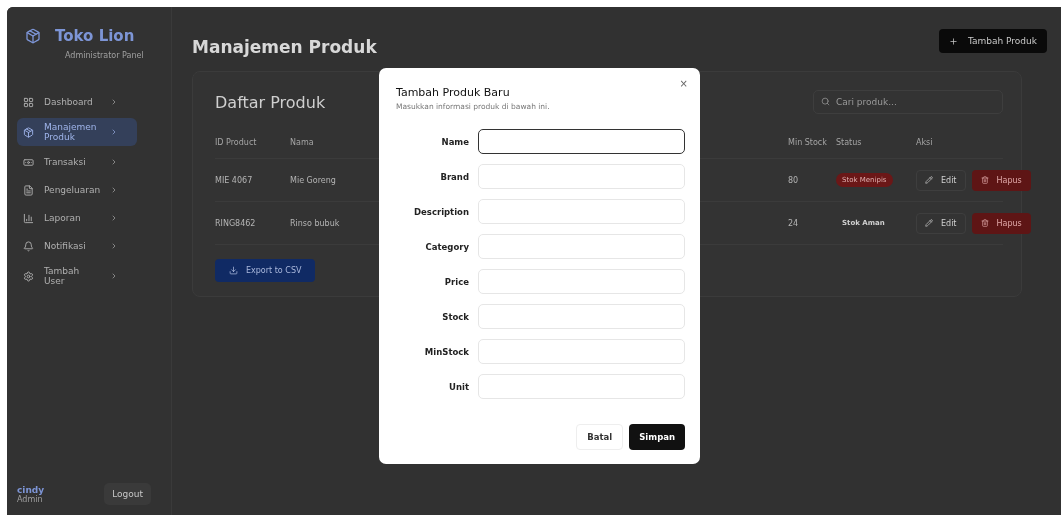  Describe the element at coordinates (453, 92) in the screenshot. I see `dialog-title: Tambah Produk Baru` at that location.